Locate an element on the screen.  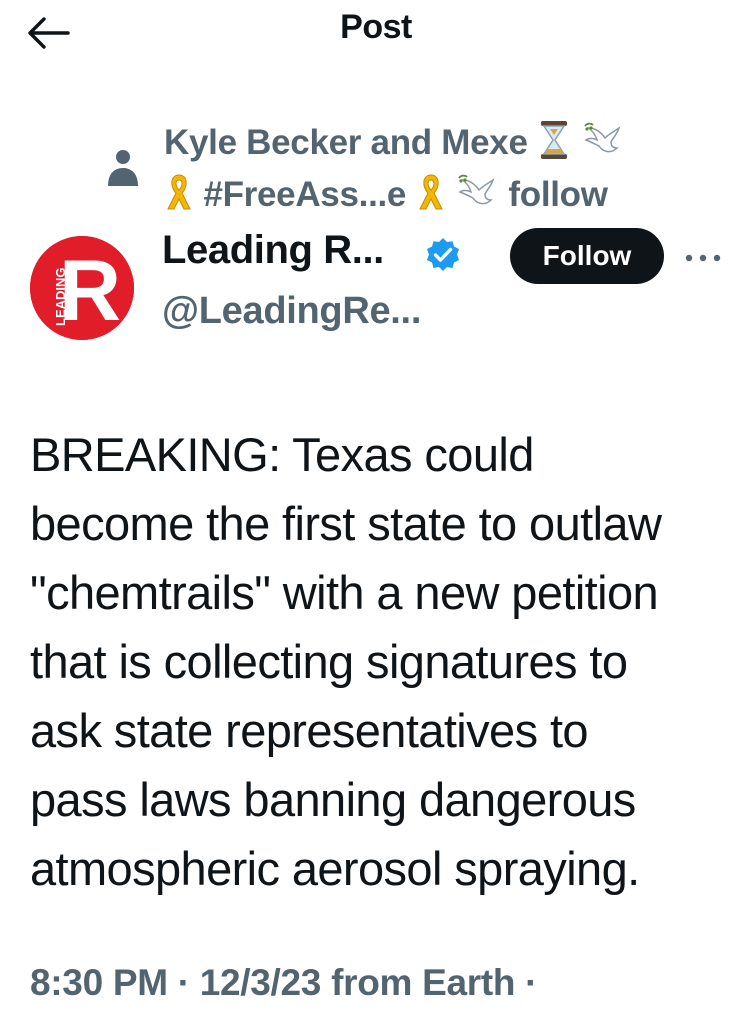
post-text-line: that is collecting signatures to is located at coordinates (329, 661).